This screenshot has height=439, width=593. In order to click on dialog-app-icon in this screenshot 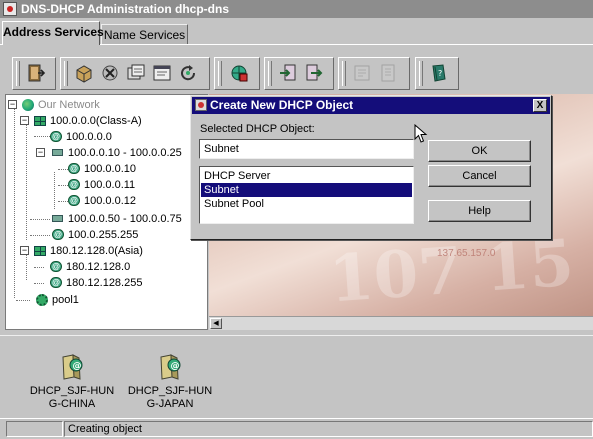, I will do `click(201, 105)`.